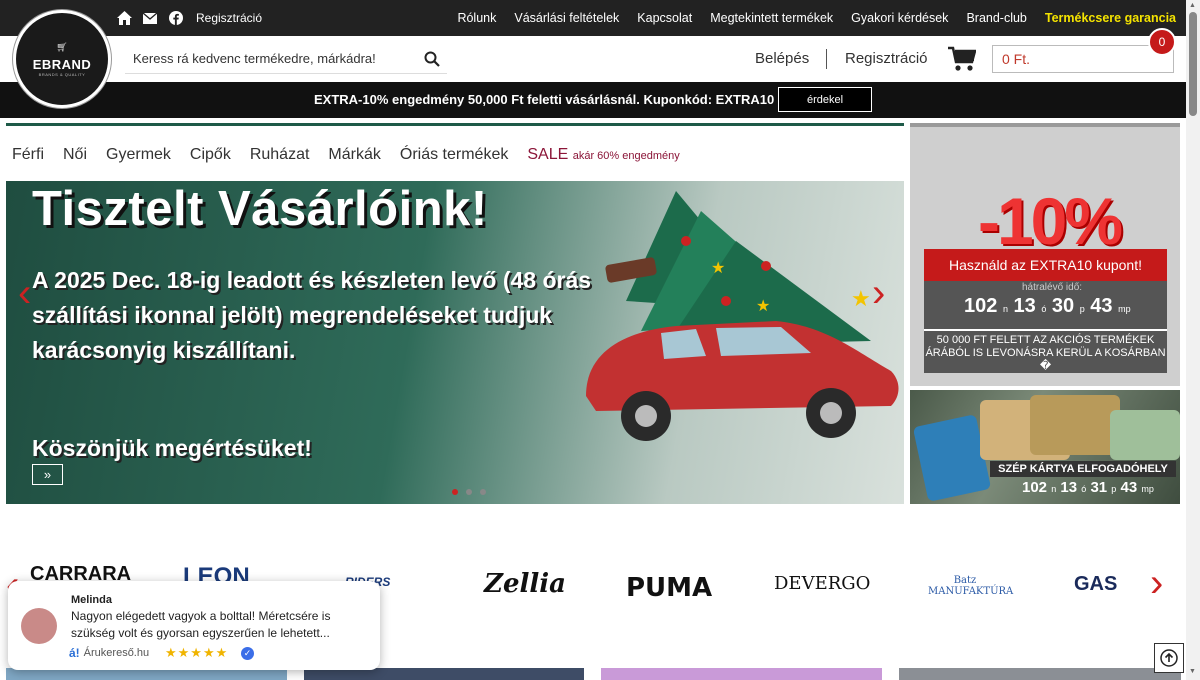 The width and height of the screenshot is (1200, 680). I want to click on review-stars: ★★★★★, so click(197, 652).